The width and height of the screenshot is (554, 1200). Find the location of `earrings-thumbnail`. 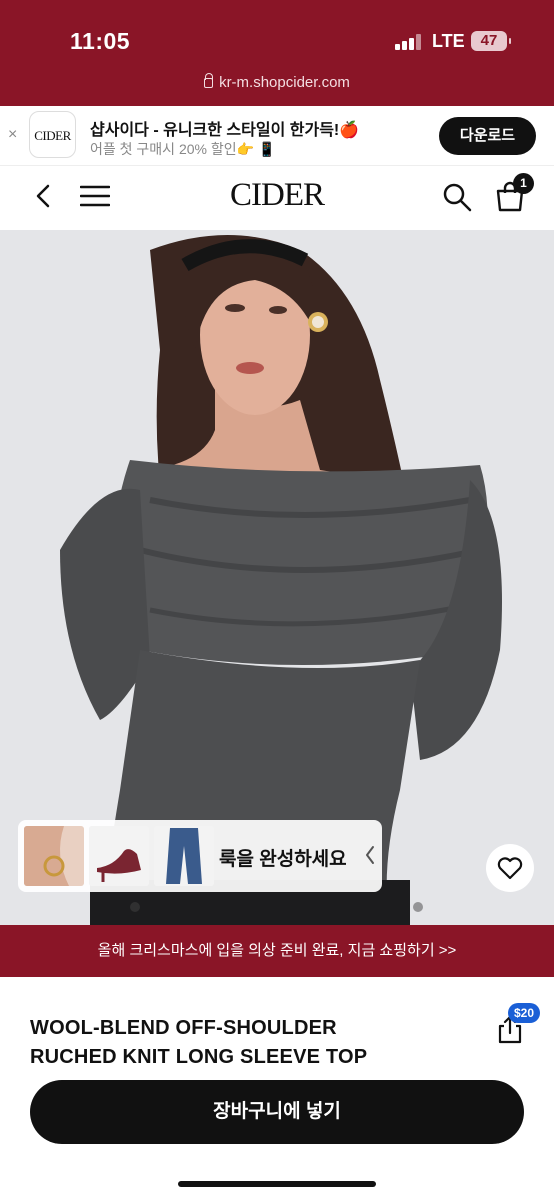

earrings-thumbnail is located at coordinates (54, 856).